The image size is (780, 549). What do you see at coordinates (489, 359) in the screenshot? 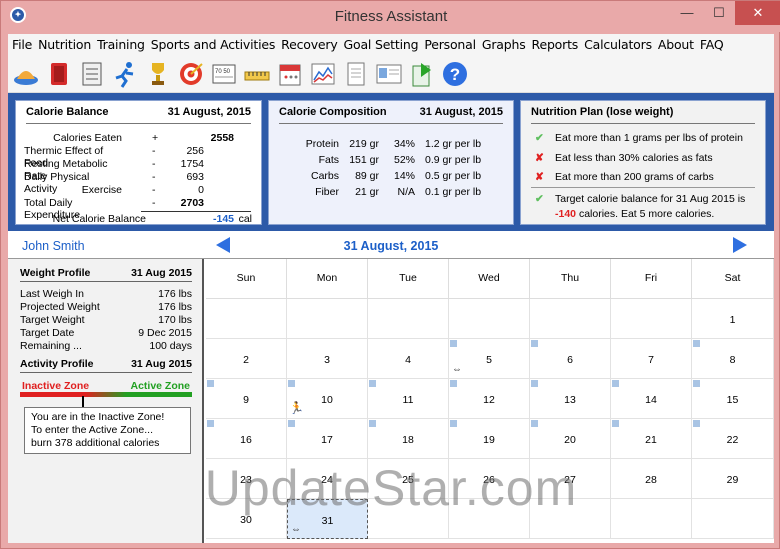
I see `calendar-day-5: 5 ⇔` at bounding box center [489, 359].